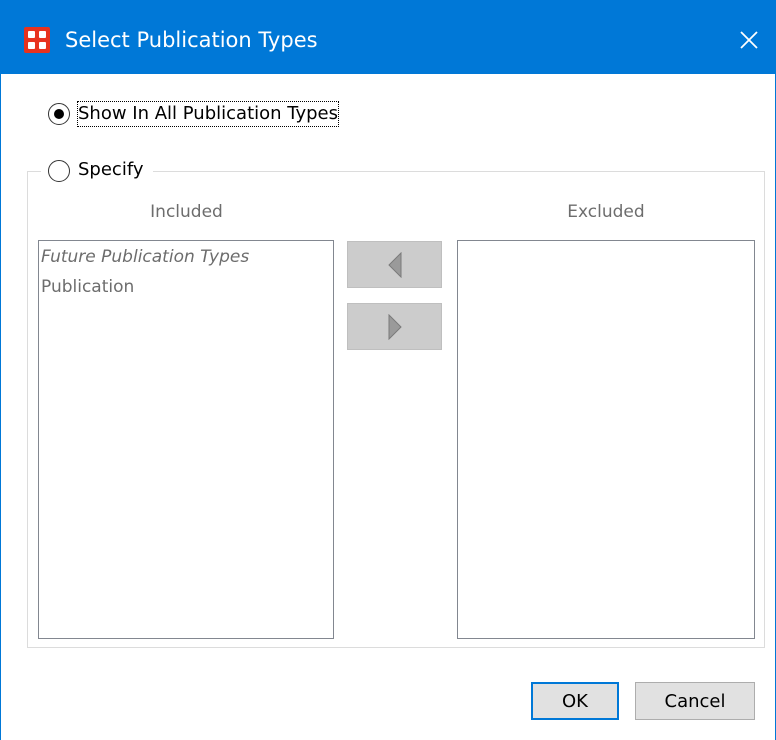 The height and width of the screenshot is (740, 776). I want to click on move-right-button, so click(394, 326).